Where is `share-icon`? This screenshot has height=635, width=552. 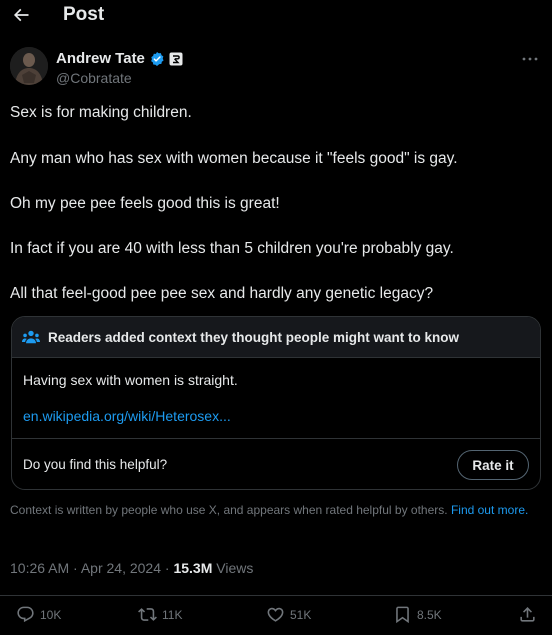
share-icon is located at coordinates (527, 614).